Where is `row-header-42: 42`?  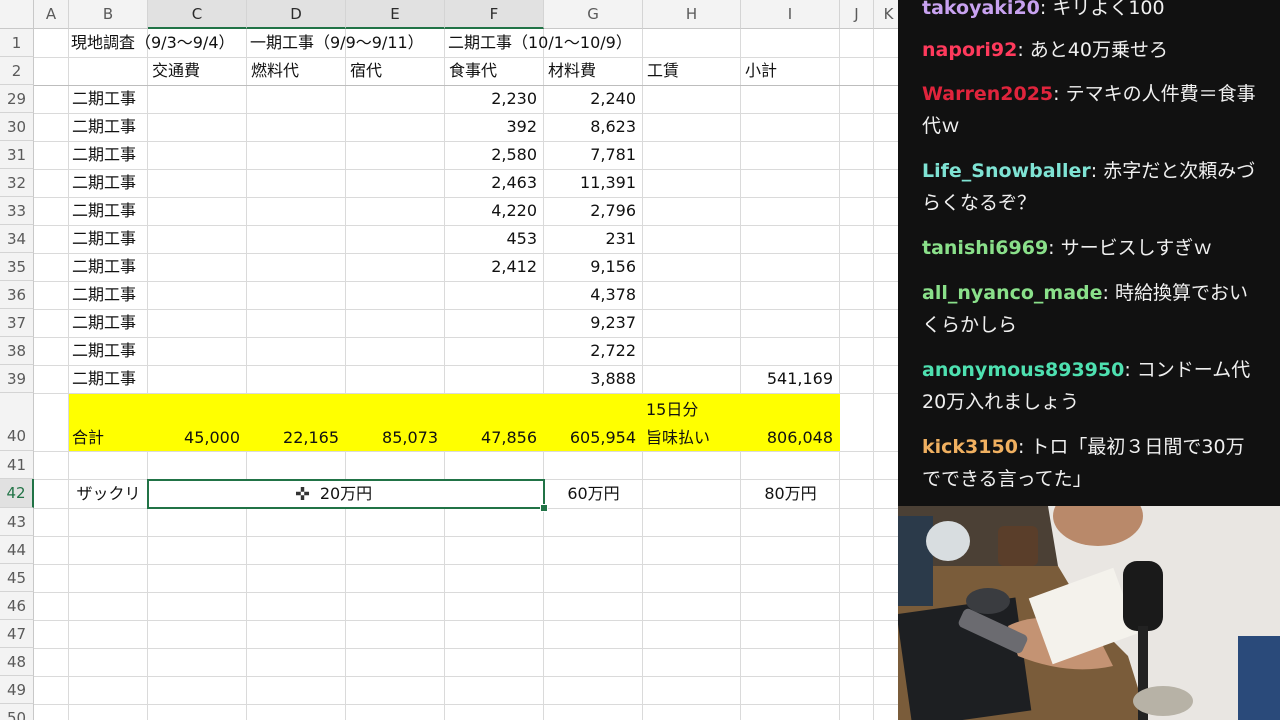
row-header-42: 42 is located at coordinates (17, 493).